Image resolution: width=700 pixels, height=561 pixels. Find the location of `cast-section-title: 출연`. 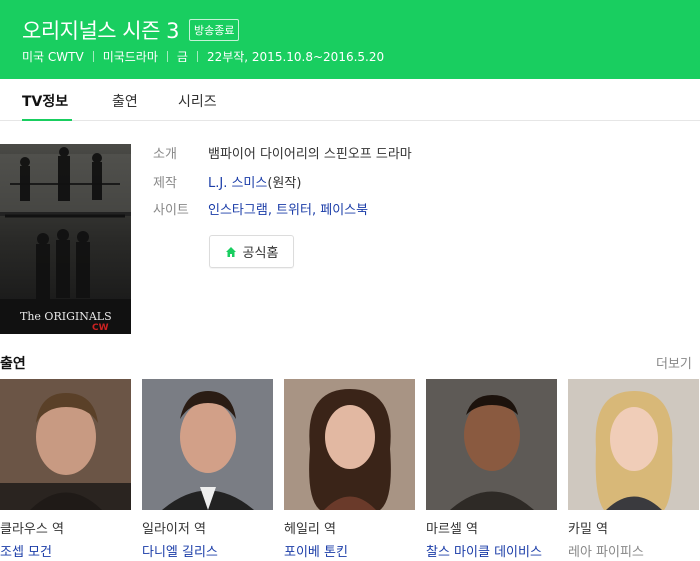

cast-section-title: 출연 is located at coordinates (13, 364).